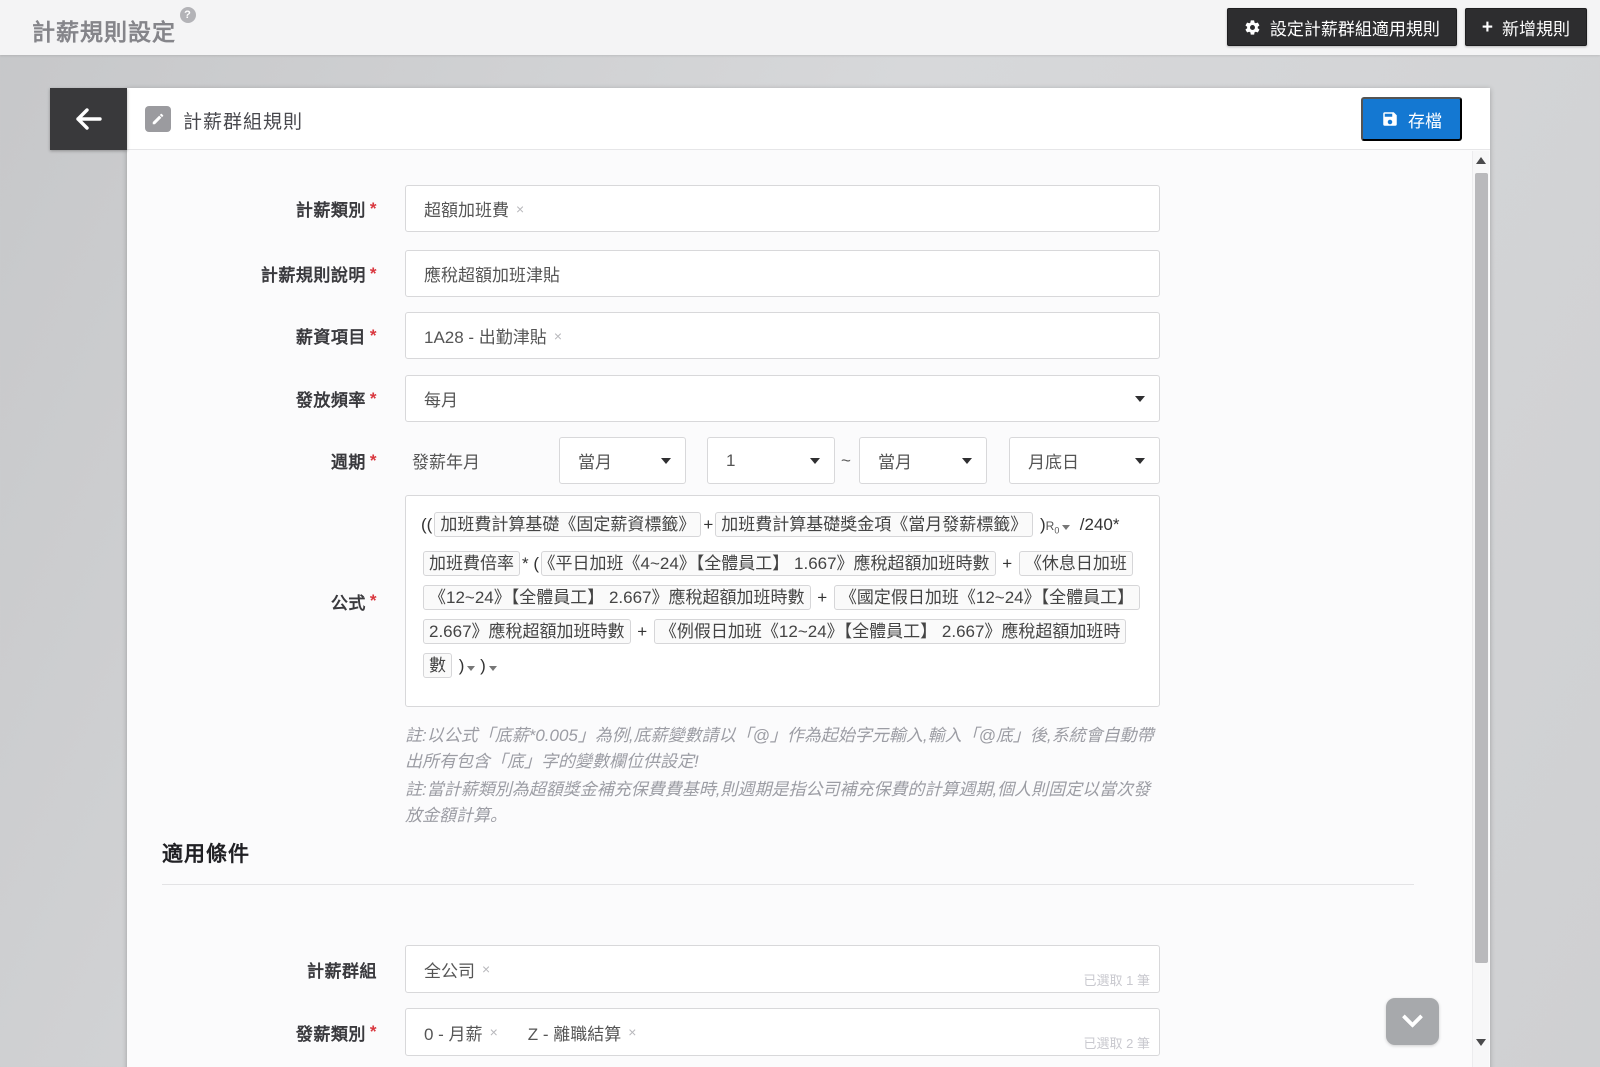 This screenshot has width=1600, height=1067. Describe the element at coordinates (1481, 1042) in the screenshot. I see `scroll-down-arrow-icon` at that location.